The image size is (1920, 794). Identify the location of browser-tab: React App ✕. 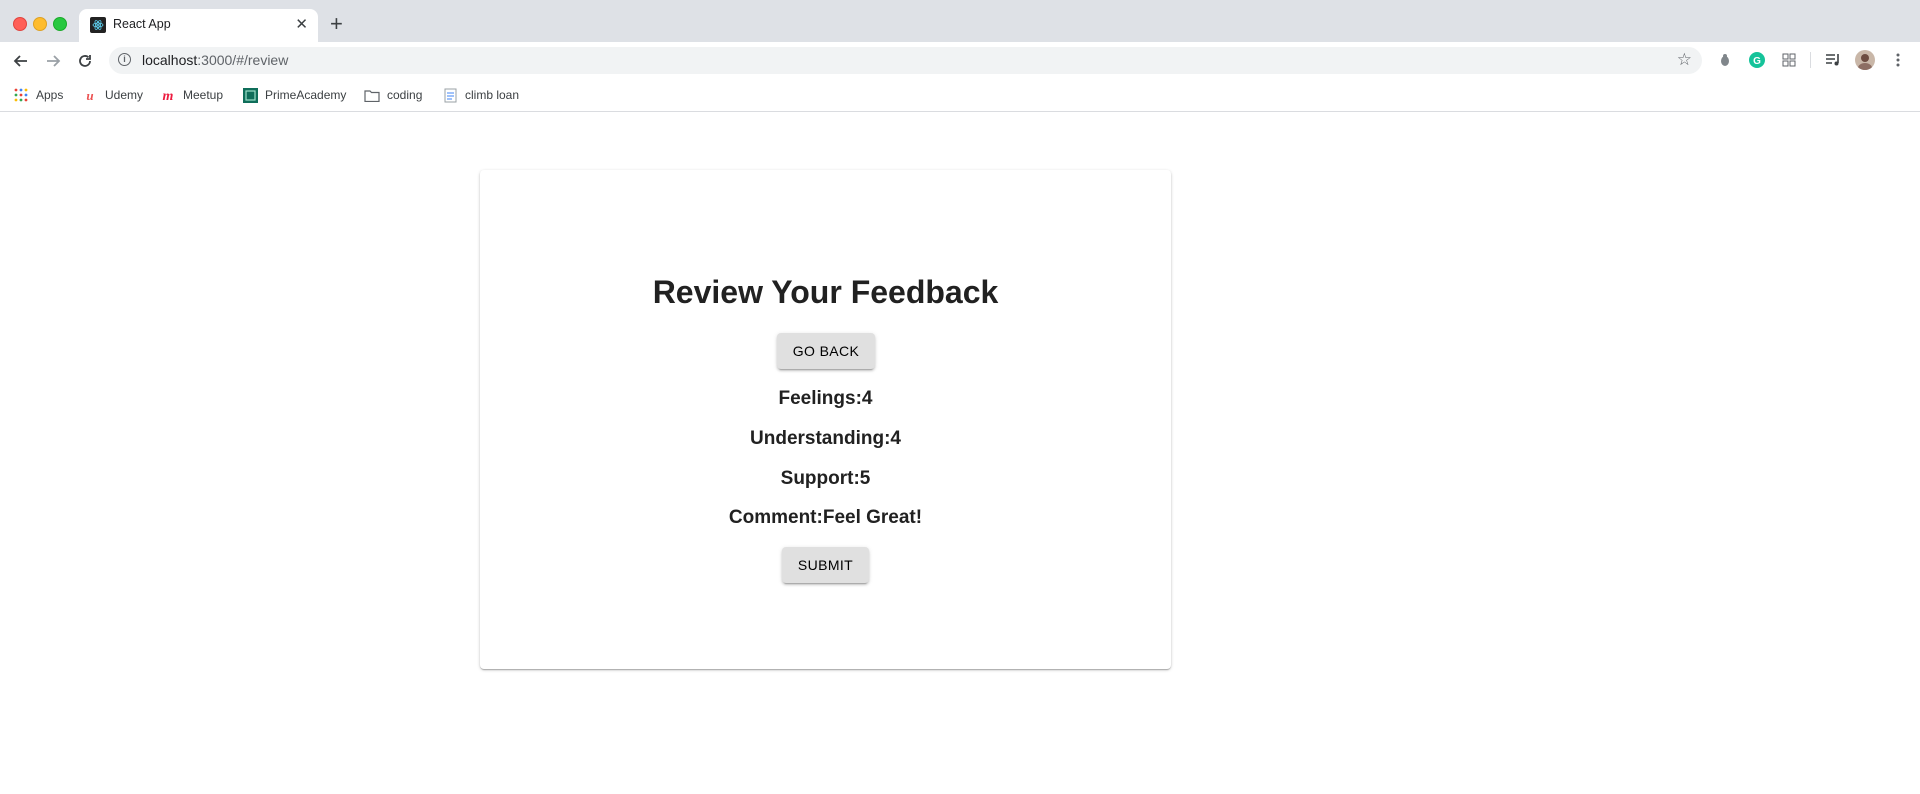
(198, 25).